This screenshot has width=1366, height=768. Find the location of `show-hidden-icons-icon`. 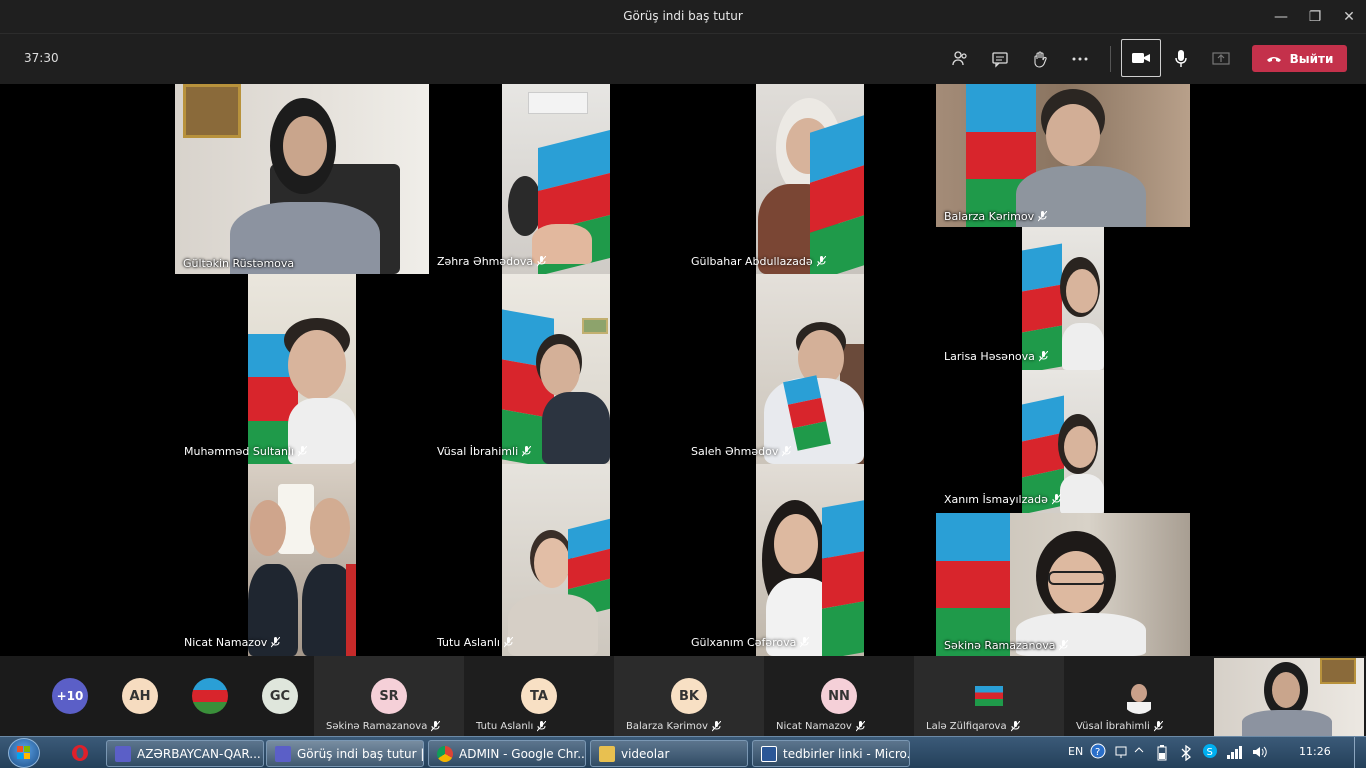

show-hidden-icons-icon is located at coordinates (1139, 751).